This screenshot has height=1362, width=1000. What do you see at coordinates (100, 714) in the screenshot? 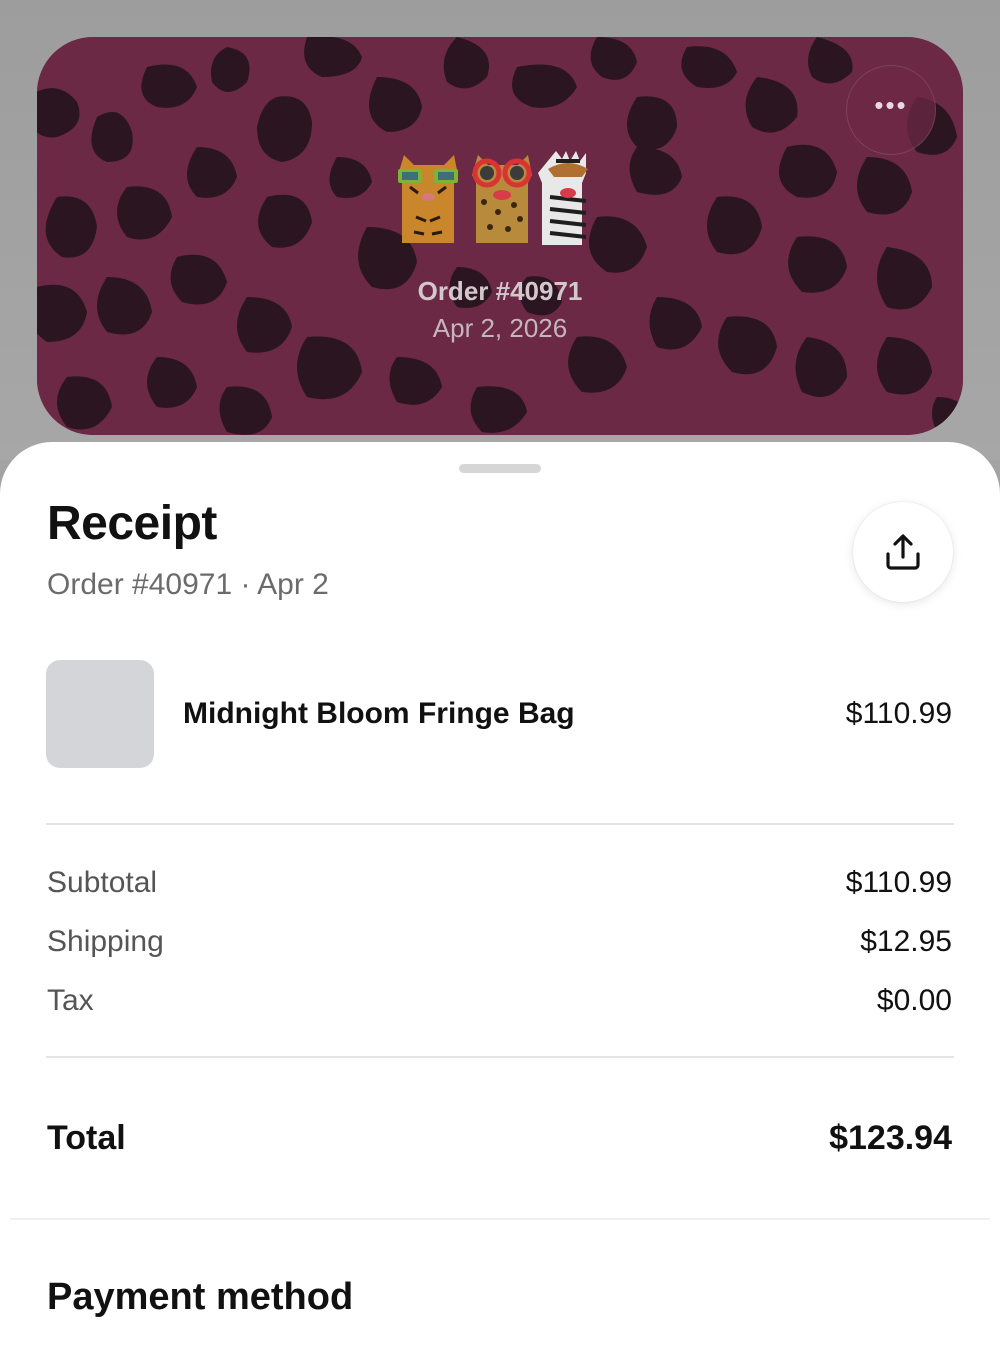
I see `item-thumbnail` at bounding box center [100, 714].